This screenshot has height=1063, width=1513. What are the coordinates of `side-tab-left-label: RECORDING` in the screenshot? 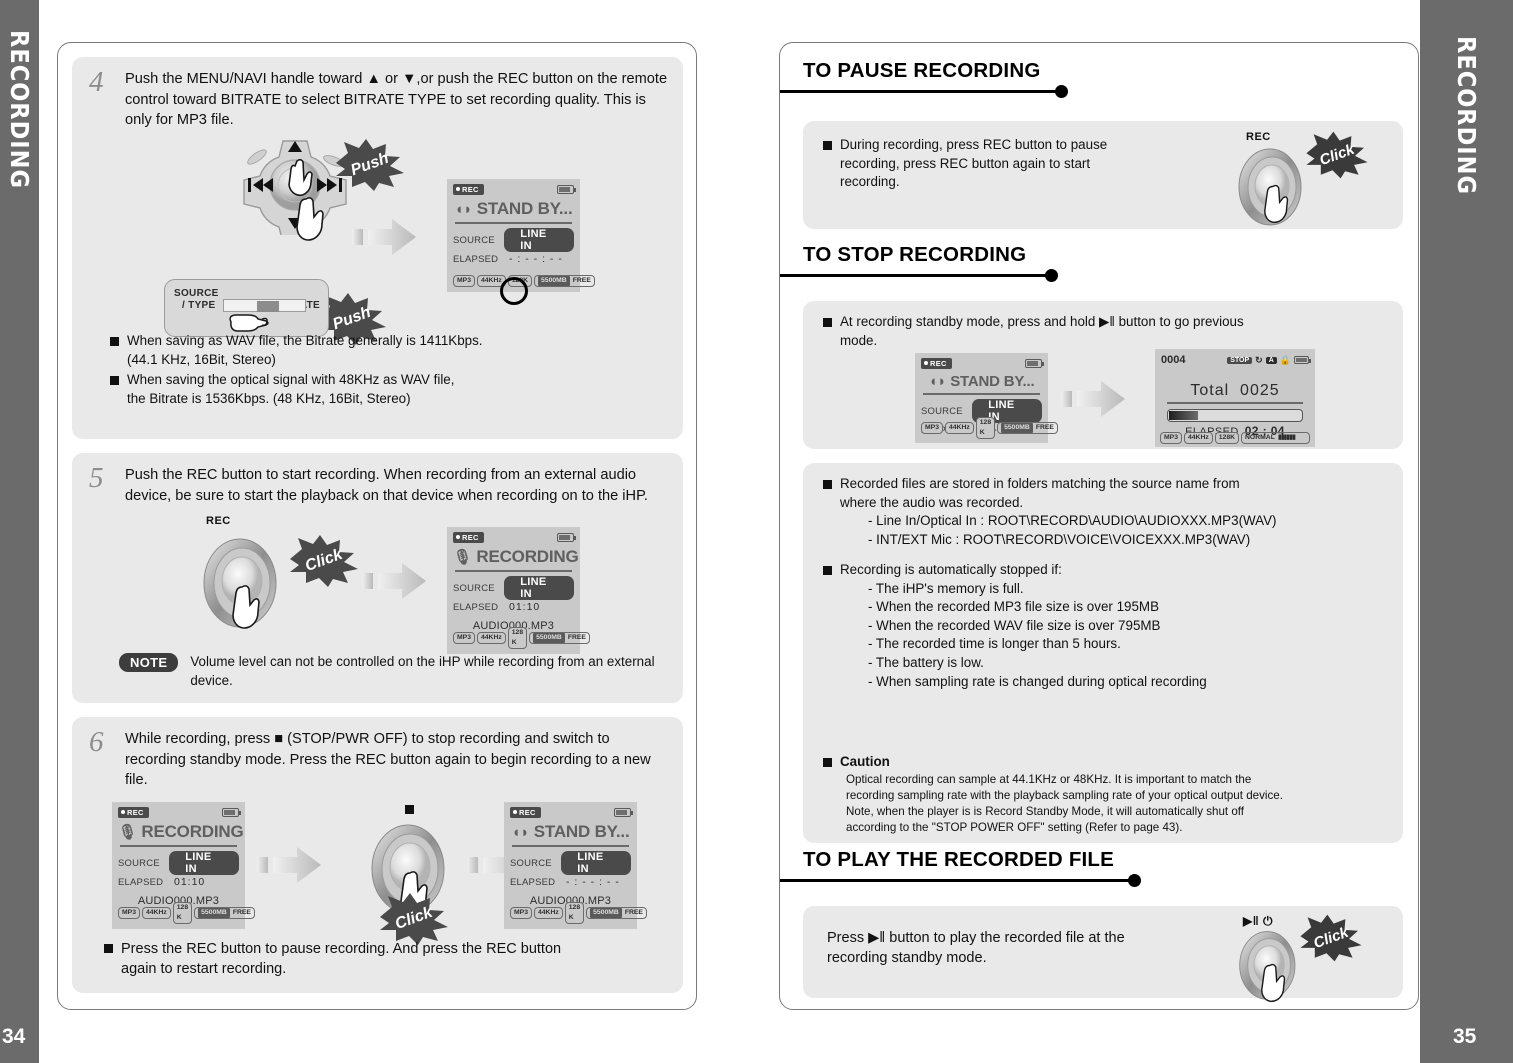 It's located at (19, 109).